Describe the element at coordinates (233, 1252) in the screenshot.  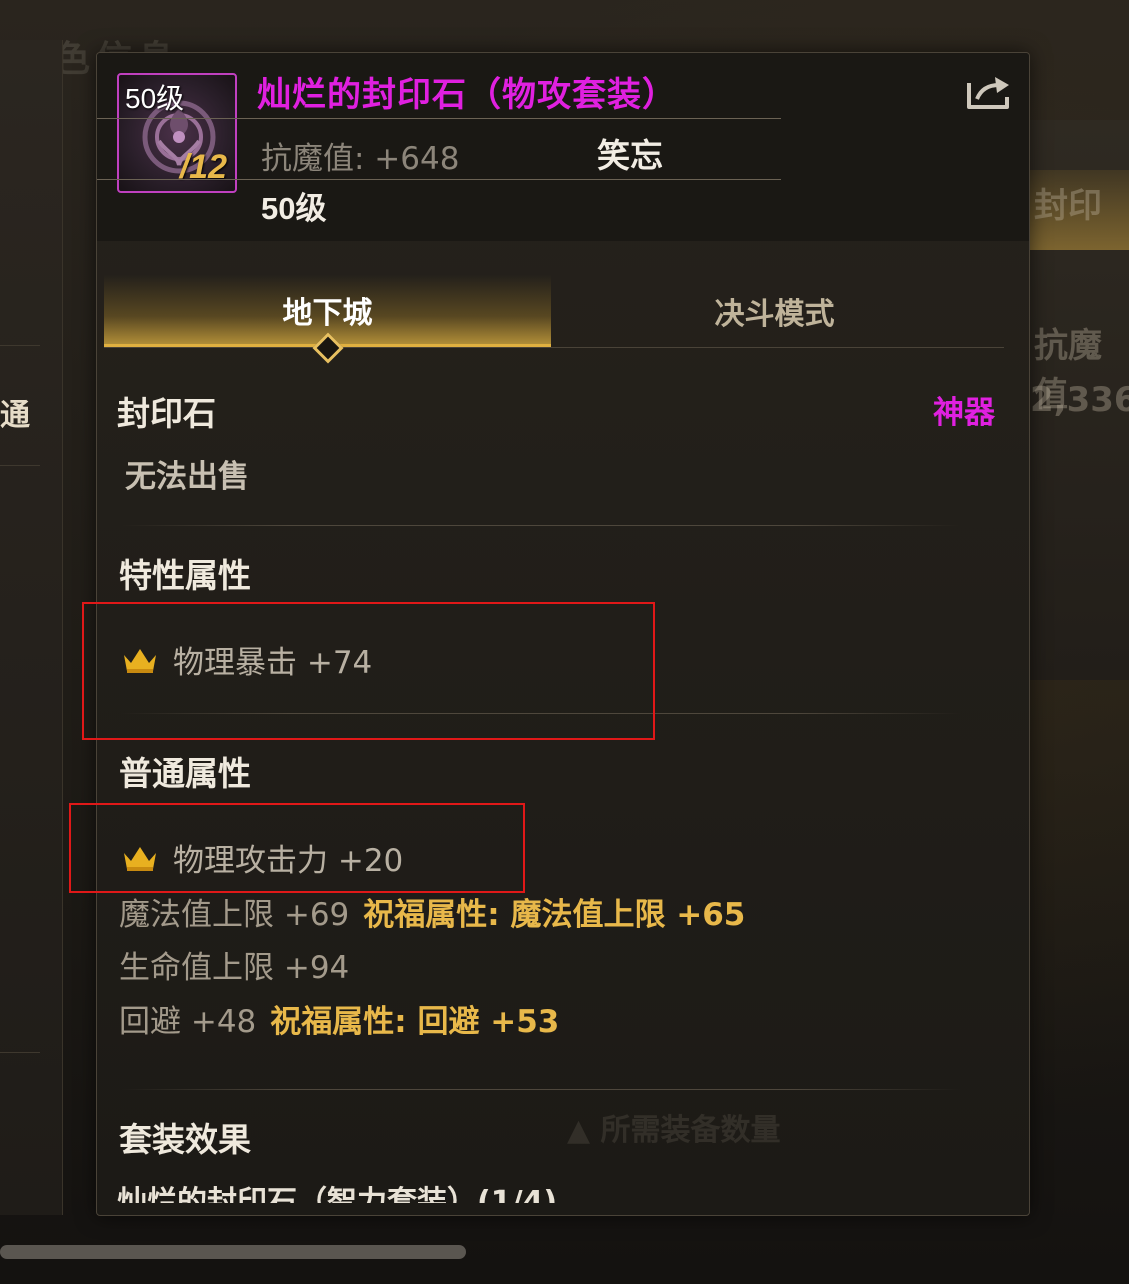
I see `horizontal-scrollbar` at that location.